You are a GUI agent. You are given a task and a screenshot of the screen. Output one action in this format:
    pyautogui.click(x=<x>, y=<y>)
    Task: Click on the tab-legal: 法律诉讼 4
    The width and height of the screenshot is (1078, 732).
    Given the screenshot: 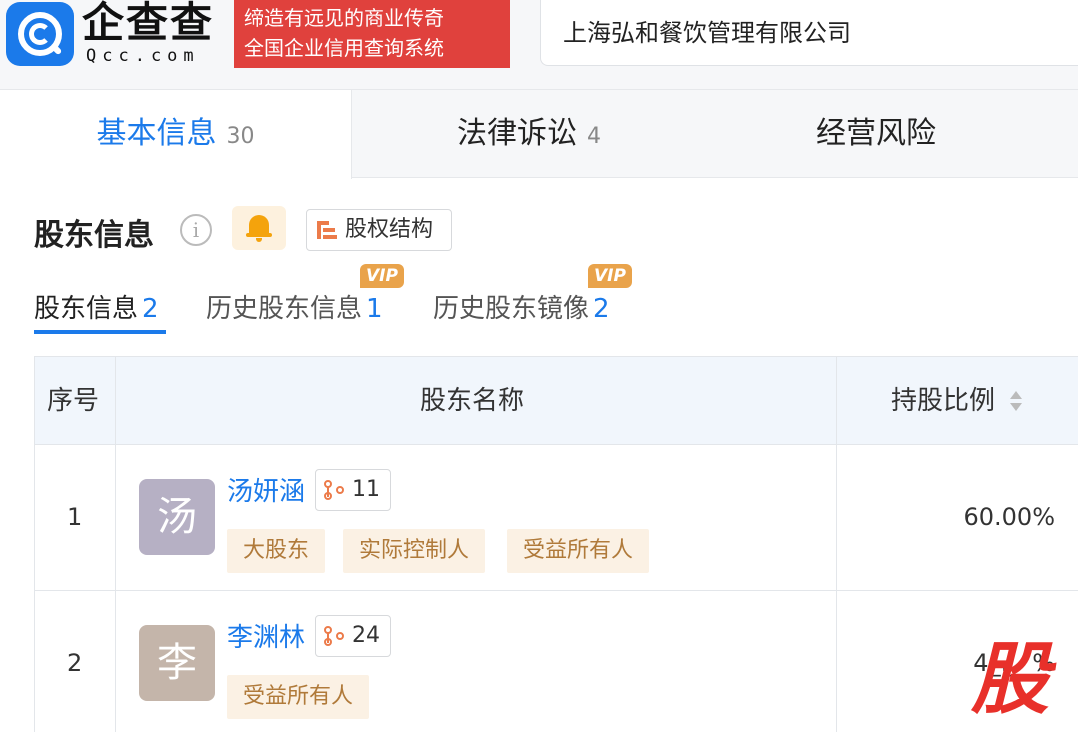 What is the action you would take?
    pyautogui.click(x=529, y=134)
    